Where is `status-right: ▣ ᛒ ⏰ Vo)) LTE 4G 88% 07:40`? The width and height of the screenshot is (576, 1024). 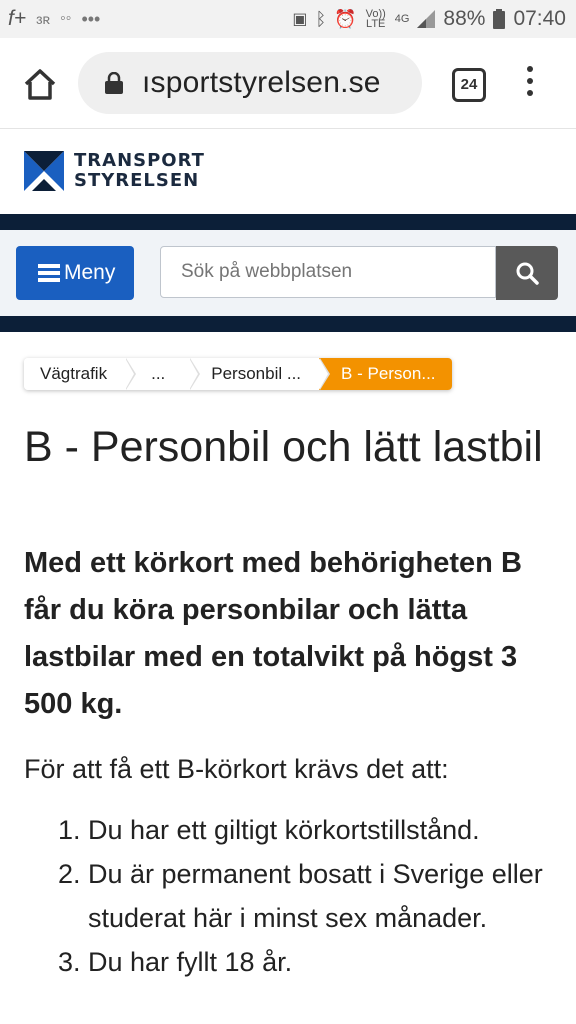
status-right: ▣ ᛒ ⏰ Vo)) LTE 4G 88% 07:40 is located at coordinates (429, 19).